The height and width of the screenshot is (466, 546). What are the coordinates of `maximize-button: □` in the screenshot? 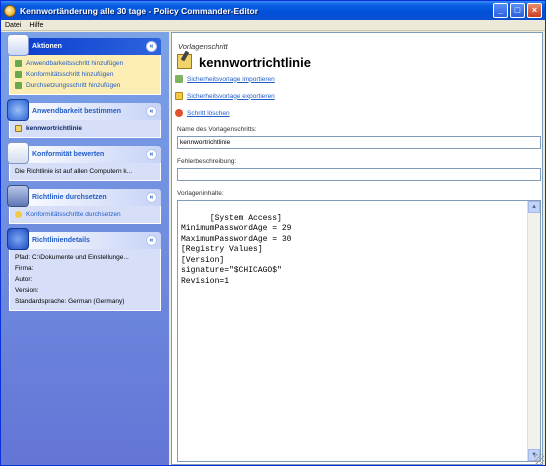 It's located at (517, 10).